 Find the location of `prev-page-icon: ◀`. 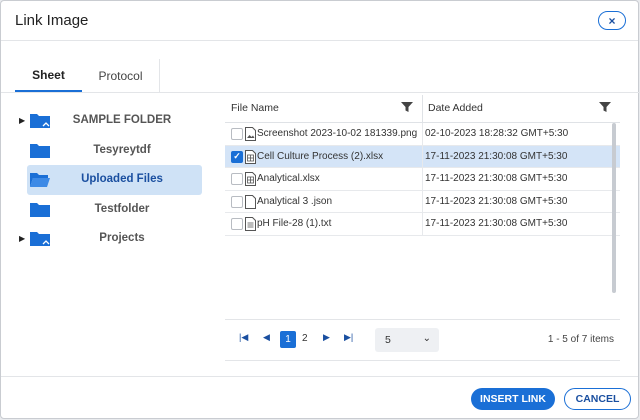

prev-page-icon: ◀ is located at coordinates (266, 337).